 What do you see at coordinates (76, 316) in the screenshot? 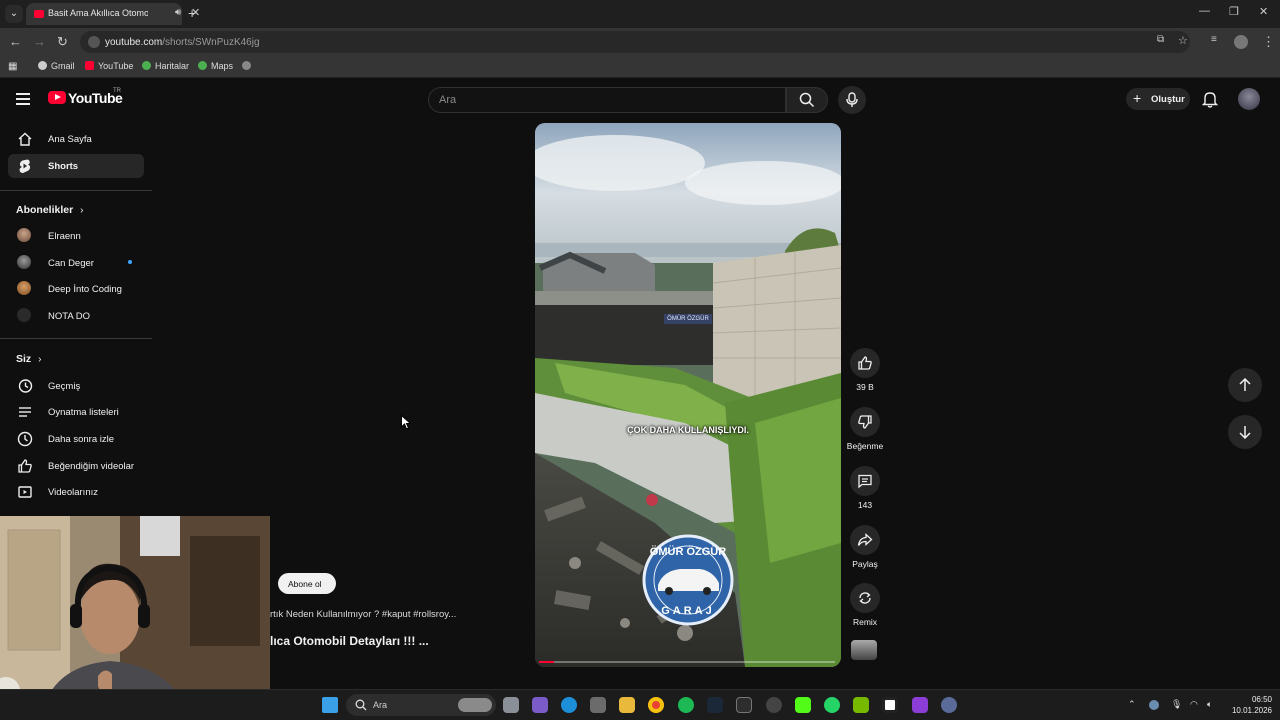
I see `sidebar-sub-nota-do: NOTA DO` at bounding box center [76, 316].